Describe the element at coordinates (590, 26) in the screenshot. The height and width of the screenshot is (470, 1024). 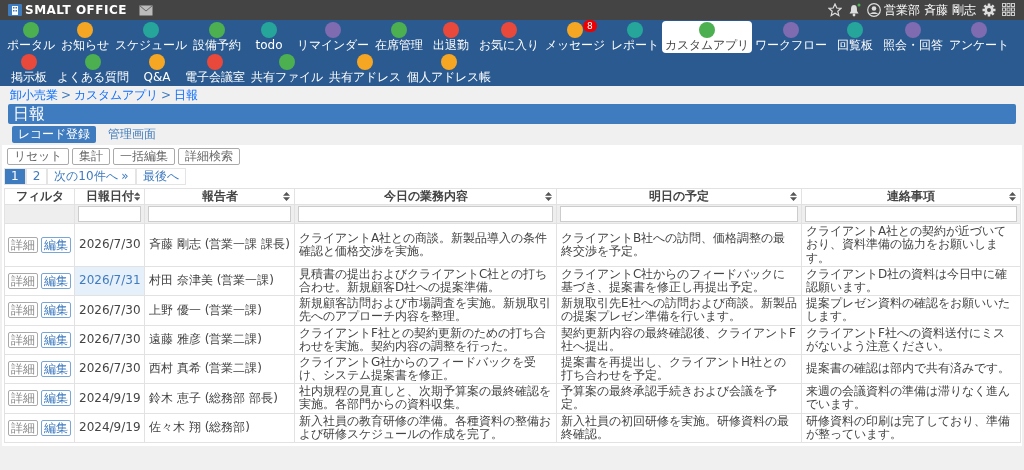
I see `unread-badge: 8` at that location.